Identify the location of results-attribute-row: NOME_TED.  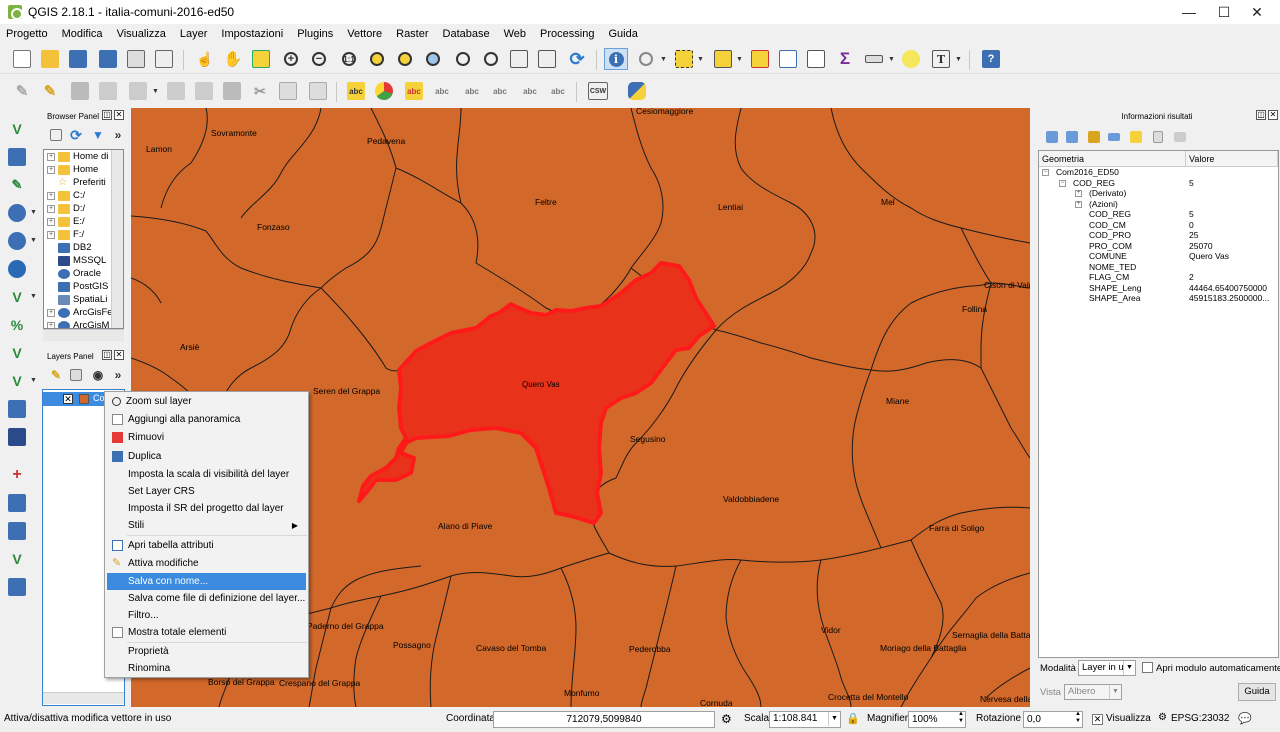
(1158, 267).